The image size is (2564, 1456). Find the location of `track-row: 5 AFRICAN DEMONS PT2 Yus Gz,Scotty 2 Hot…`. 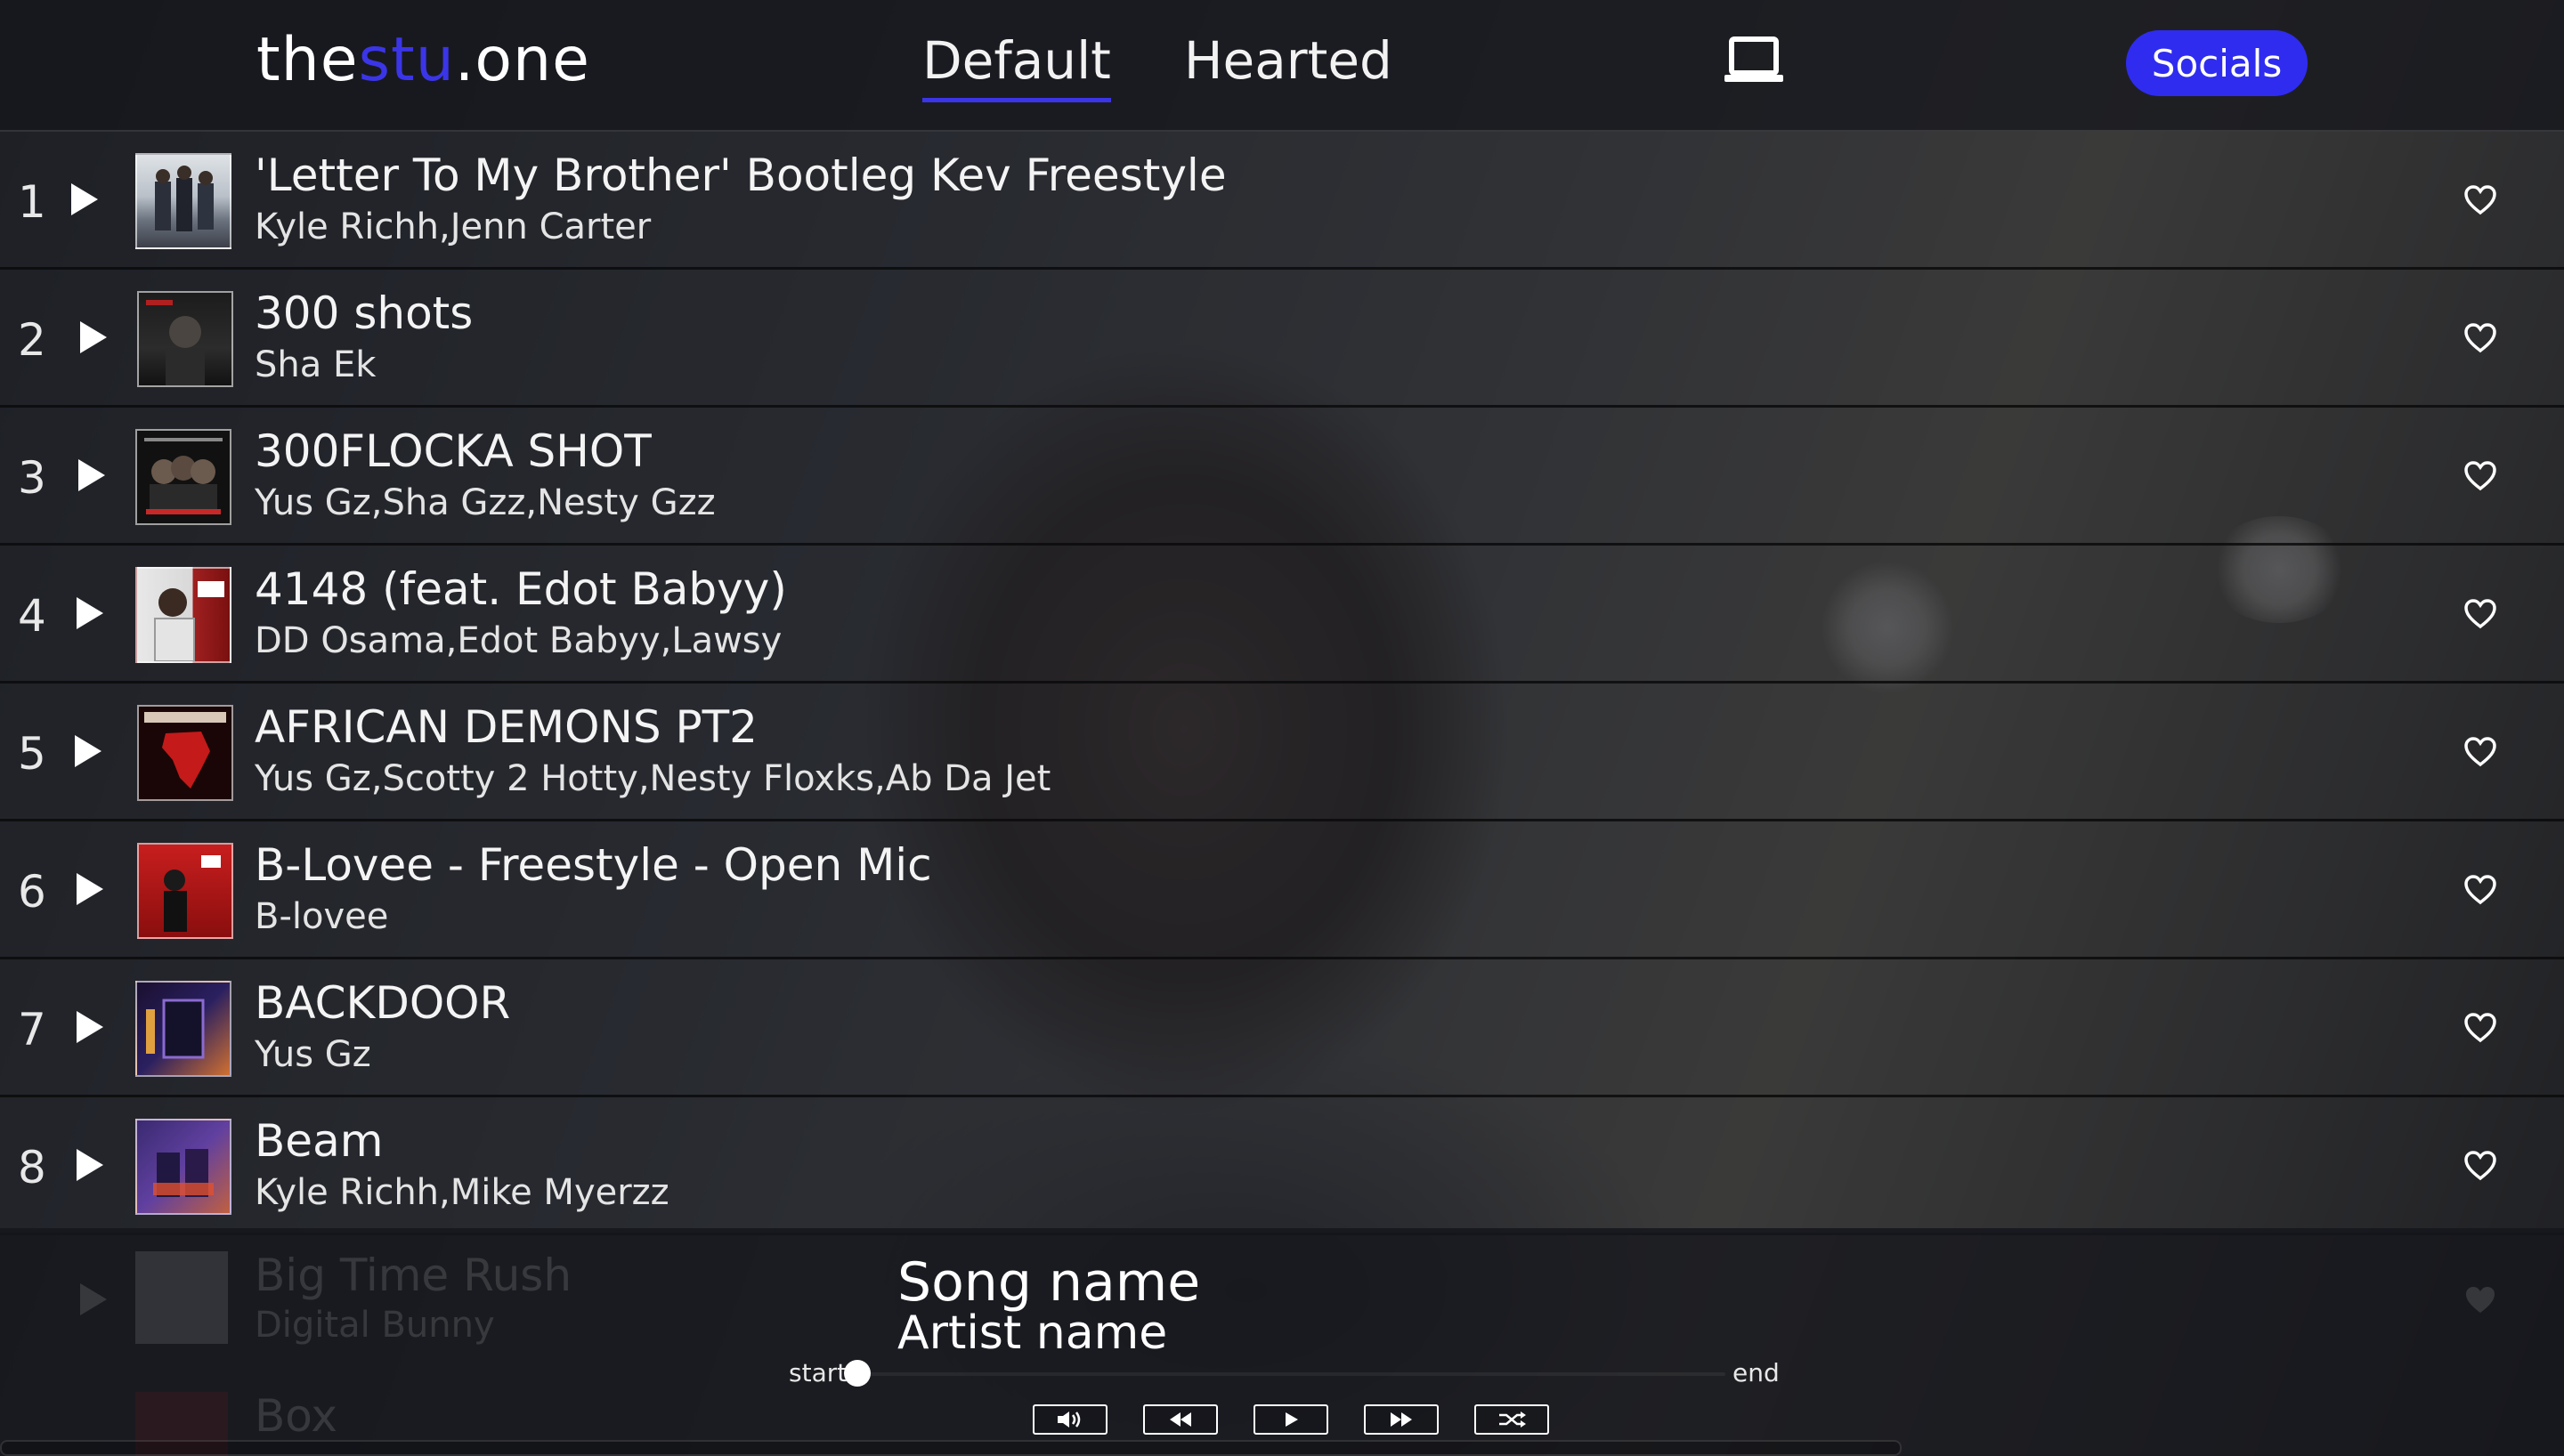

track-row: 5 AFRICAN DEMONS PT2 Yus Gz,Scotty 2 Hot… is located at coordinates (1282, 752).